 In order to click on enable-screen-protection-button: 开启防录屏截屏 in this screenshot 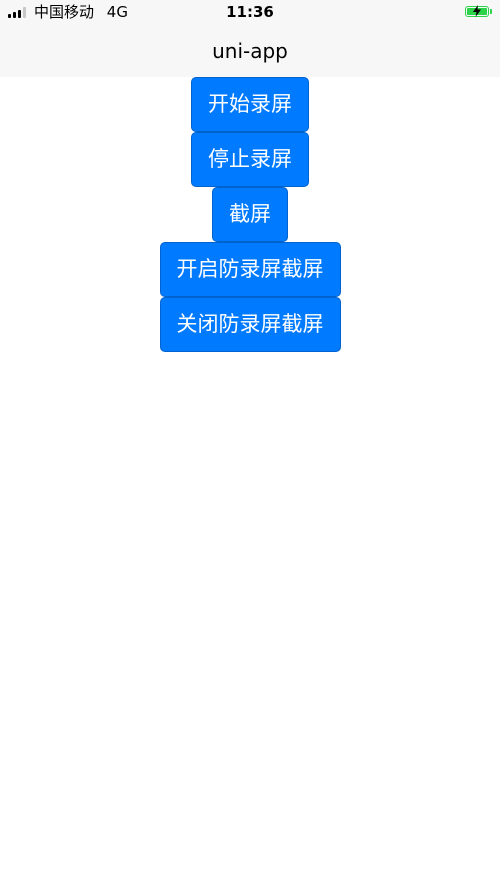, I will do `click(250, 269)`.